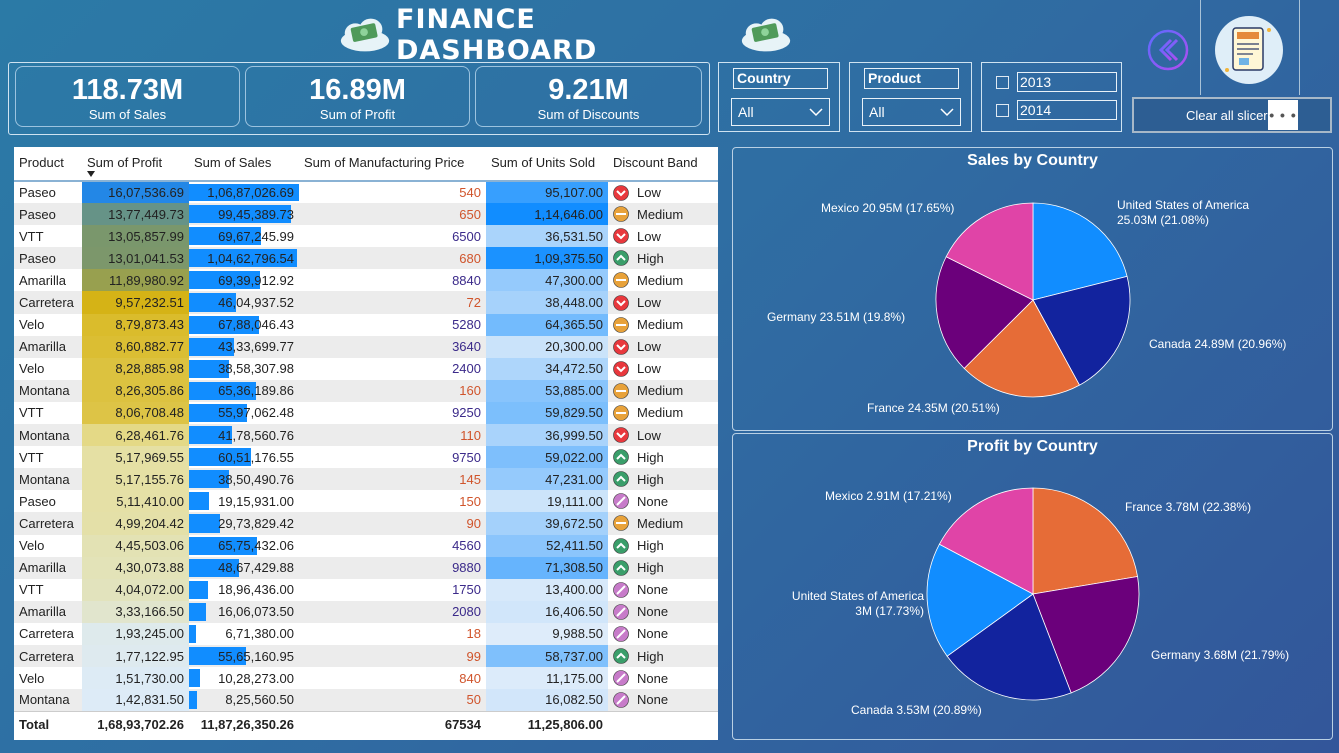 The width and height of the screenshot is (1339, 753). Describe the element at coordinates (135, 567) in the screenshot. I see `profit-cell: 4,30,073.88` at that location.